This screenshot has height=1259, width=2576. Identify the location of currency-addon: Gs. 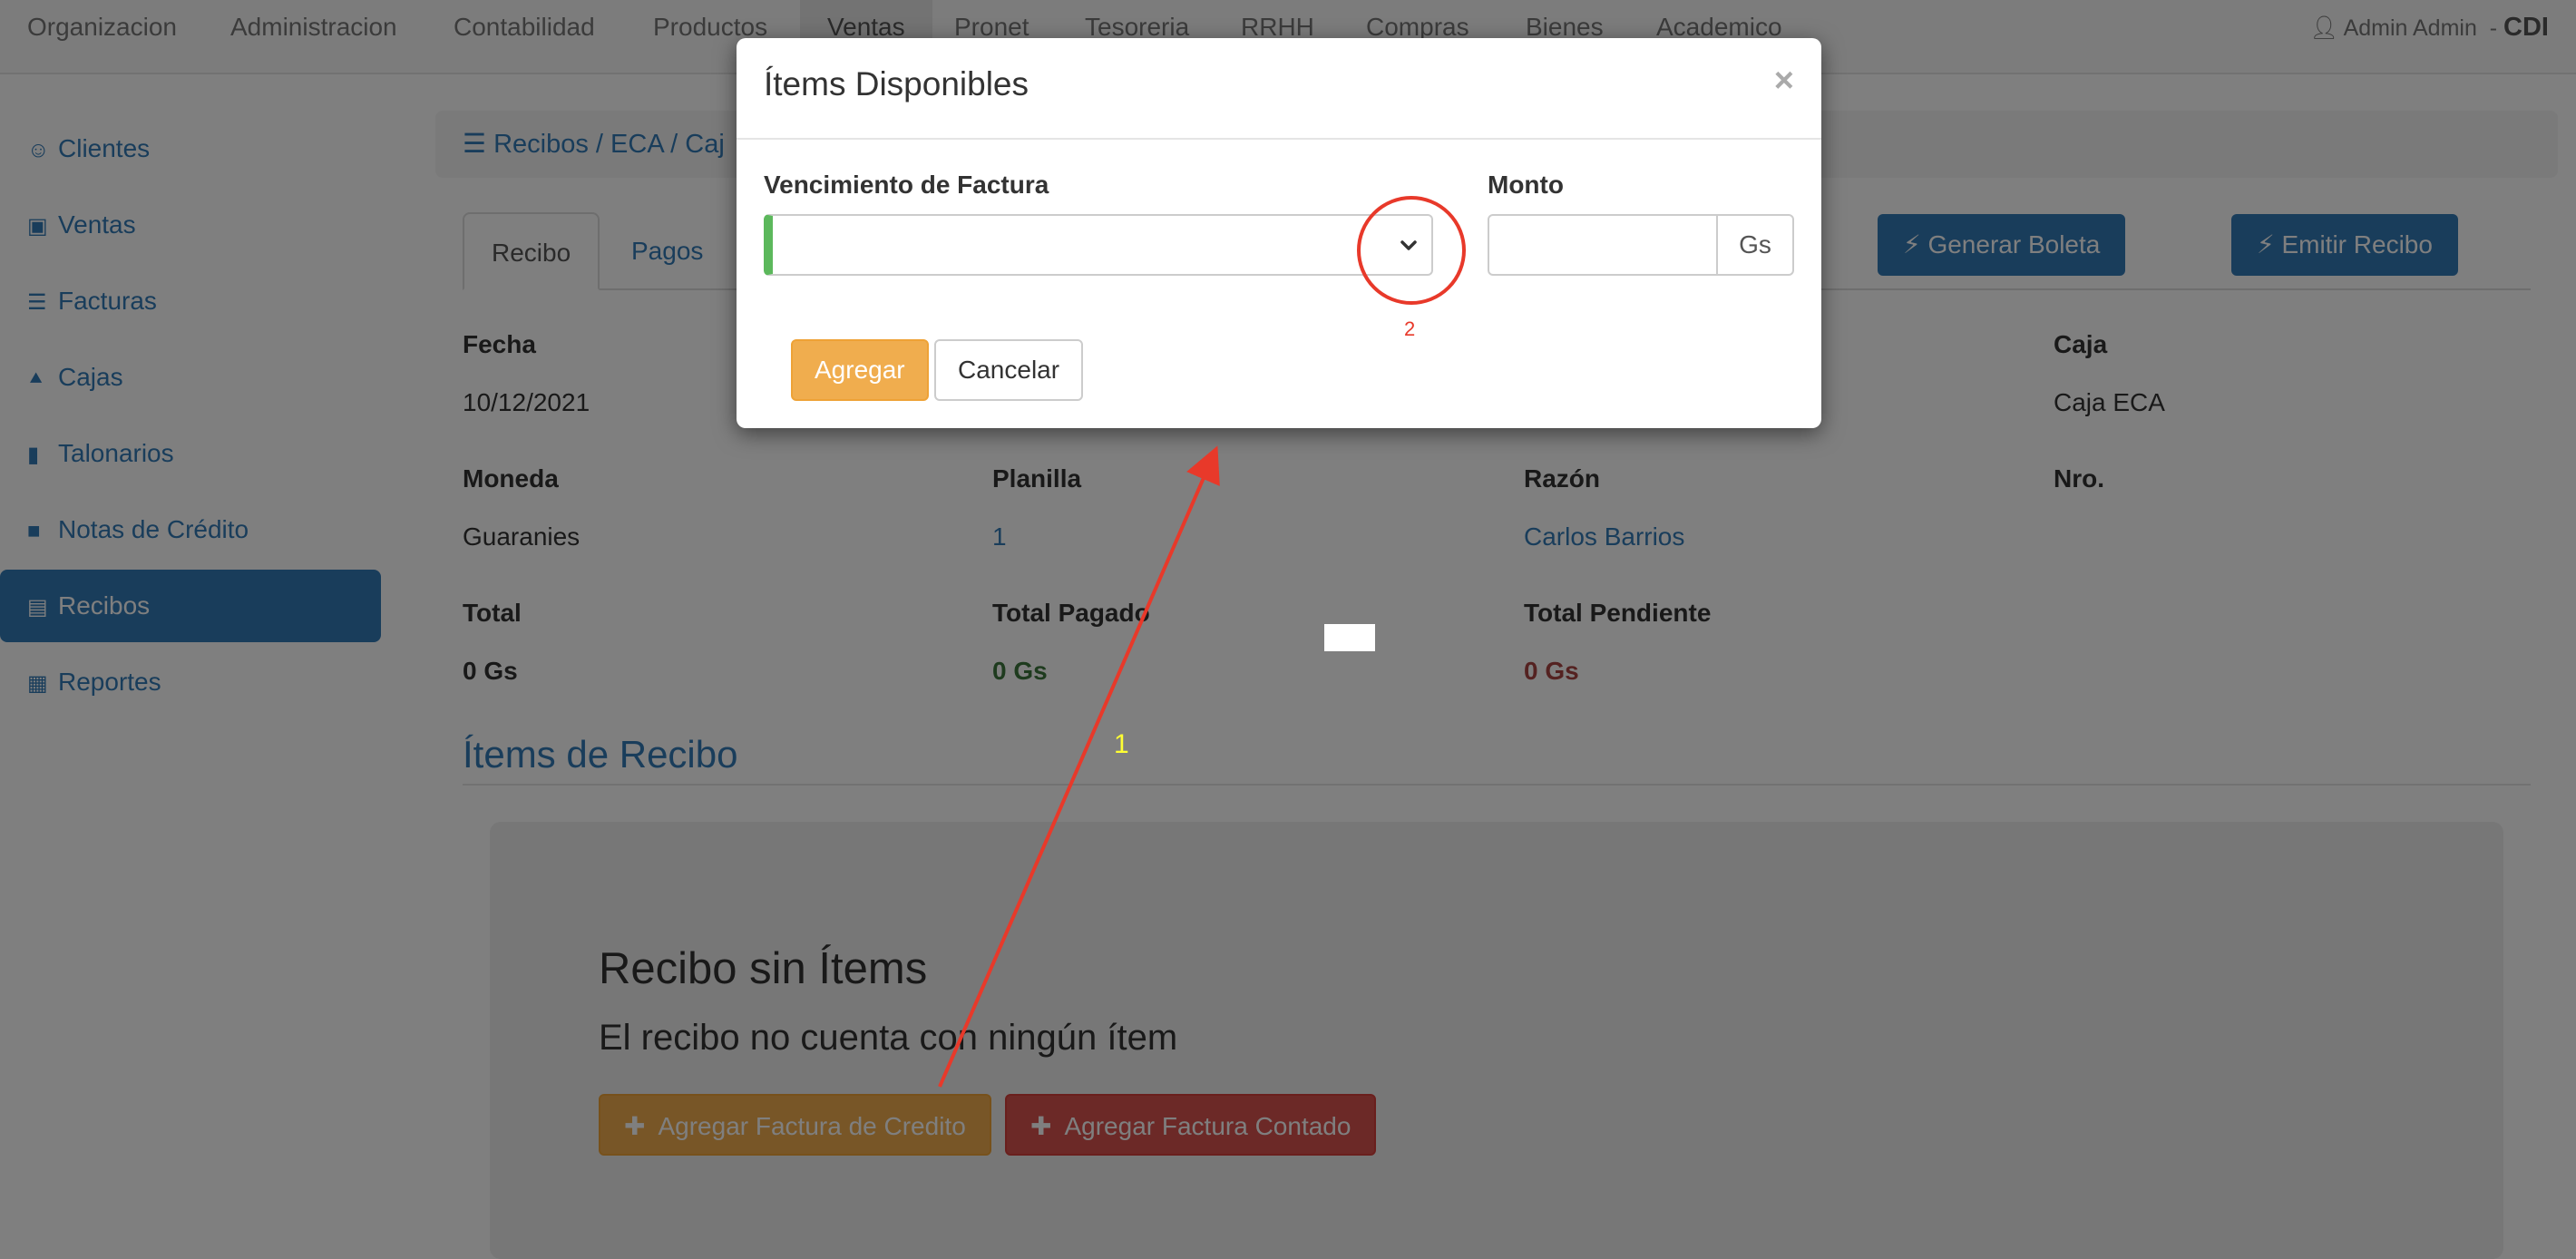
(1755, 245).